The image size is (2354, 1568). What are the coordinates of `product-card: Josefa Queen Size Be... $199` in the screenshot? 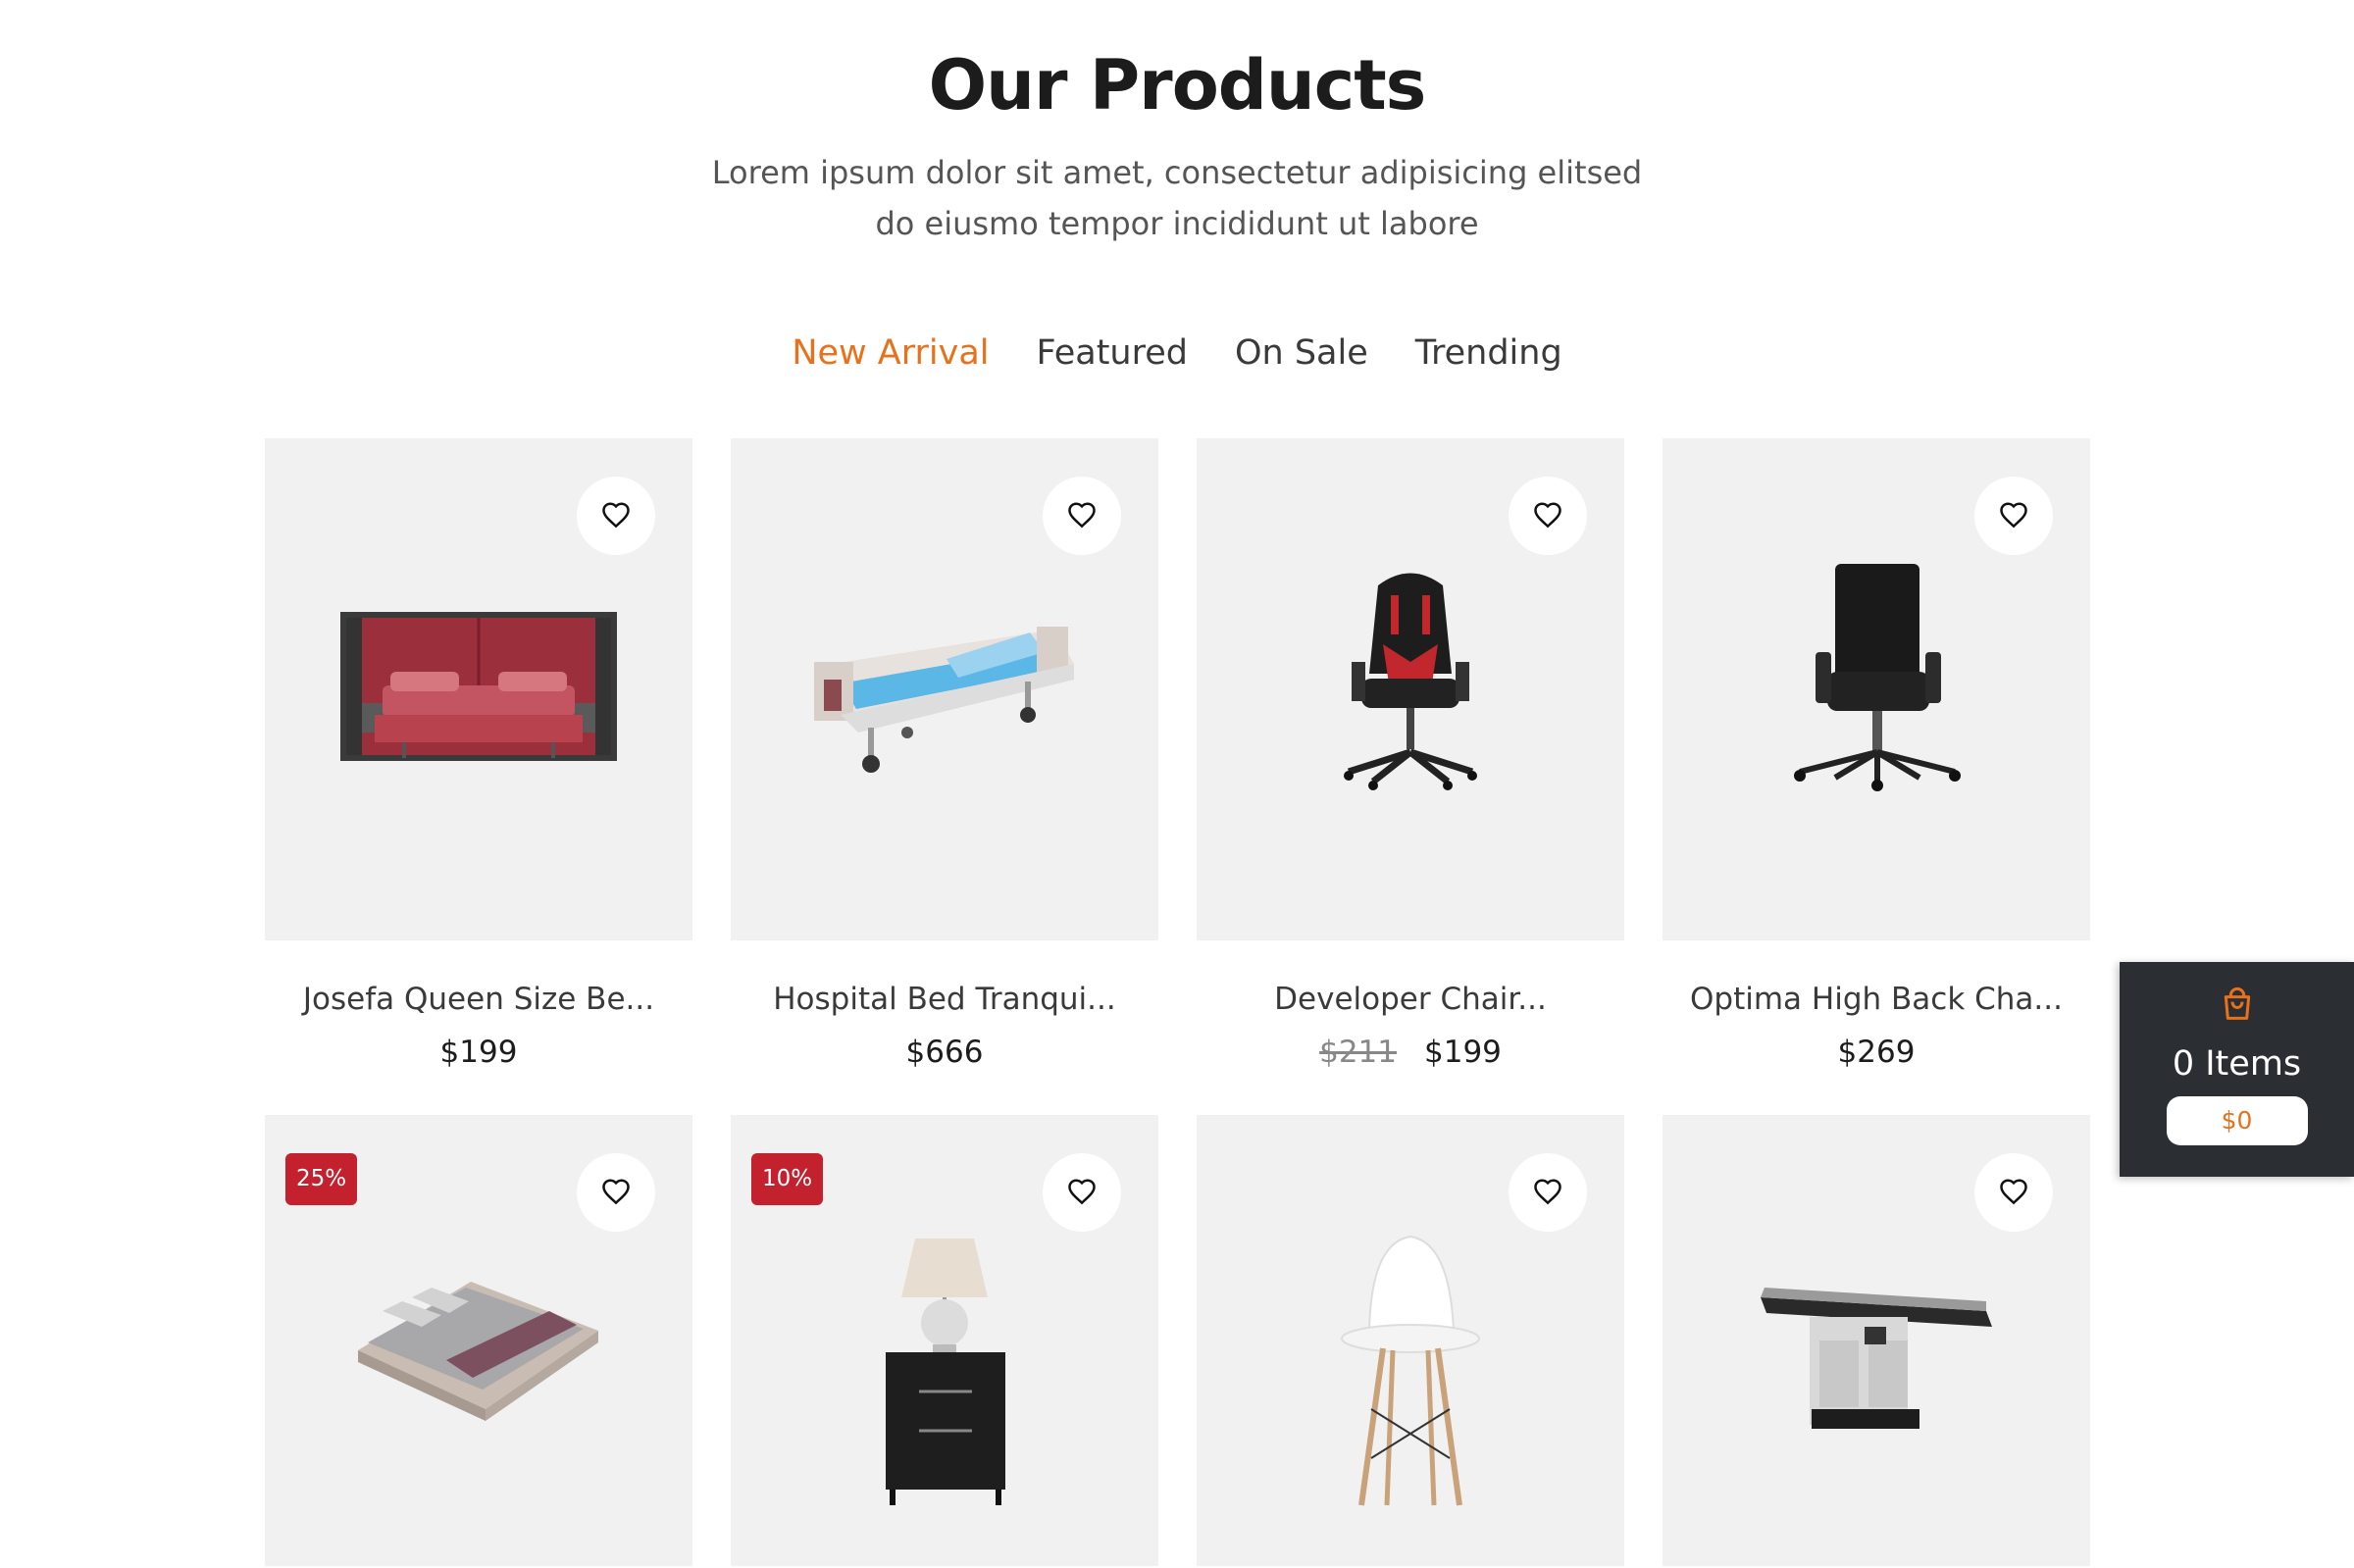 It's located at (478, 776).